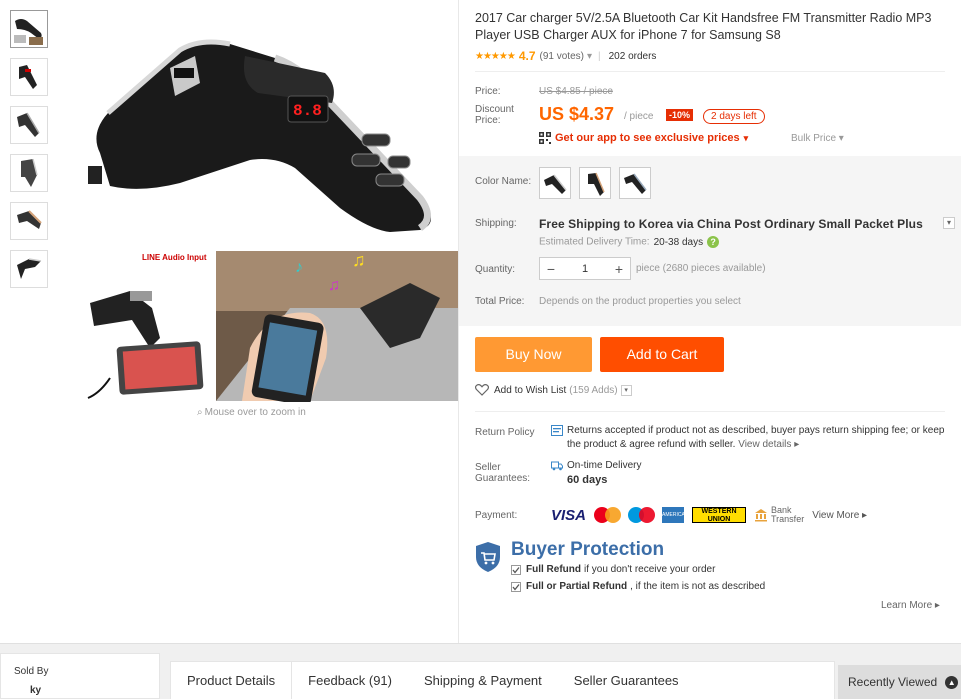  I want to click on quantity-stepper: − 1 +, so click(585, 268).